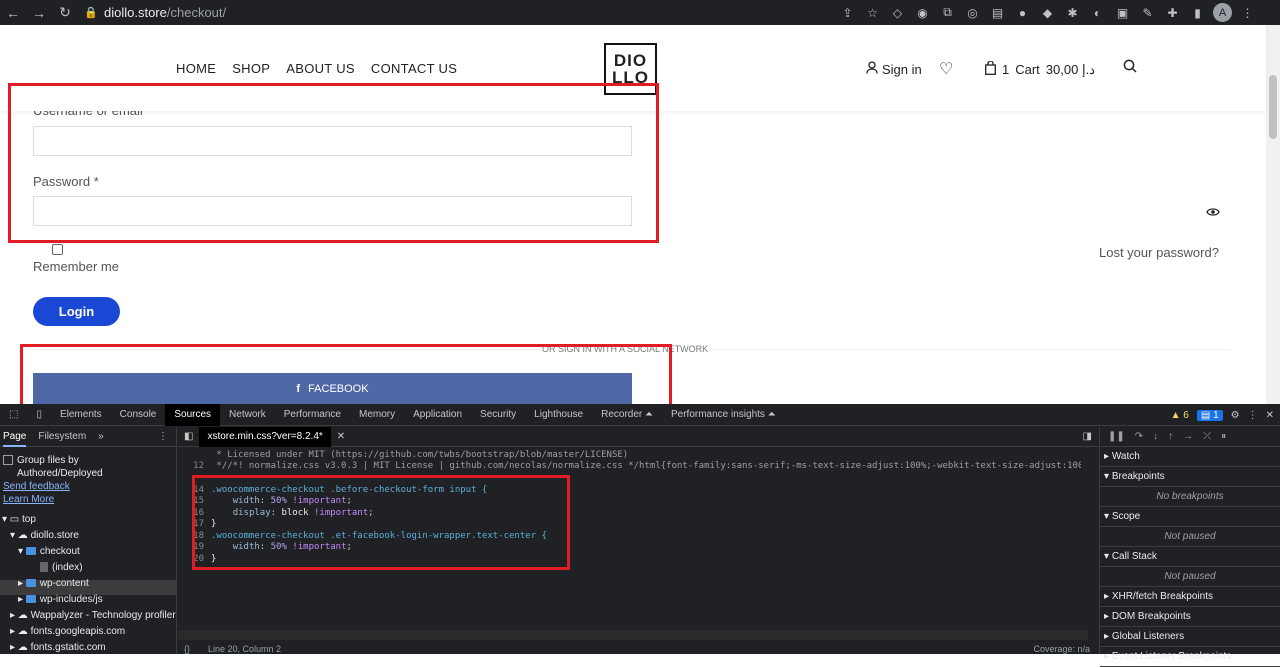  I want to click on tab-console: Console, so click(138, 415).